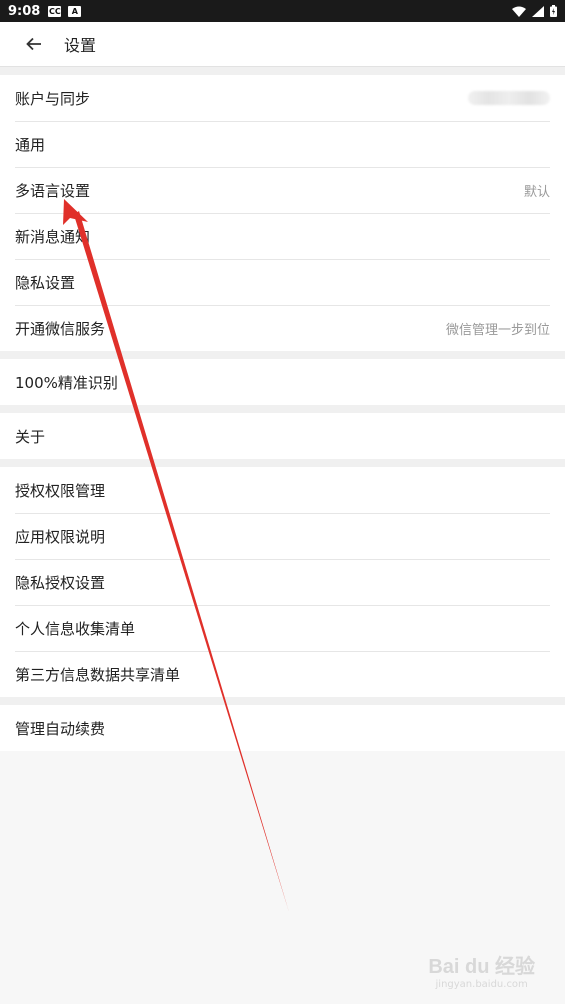 The height and width of the screenshot is (1004, 565). I want to click on settings-item-privacy-authorization: 隐私授权设置, so click(282, 582).